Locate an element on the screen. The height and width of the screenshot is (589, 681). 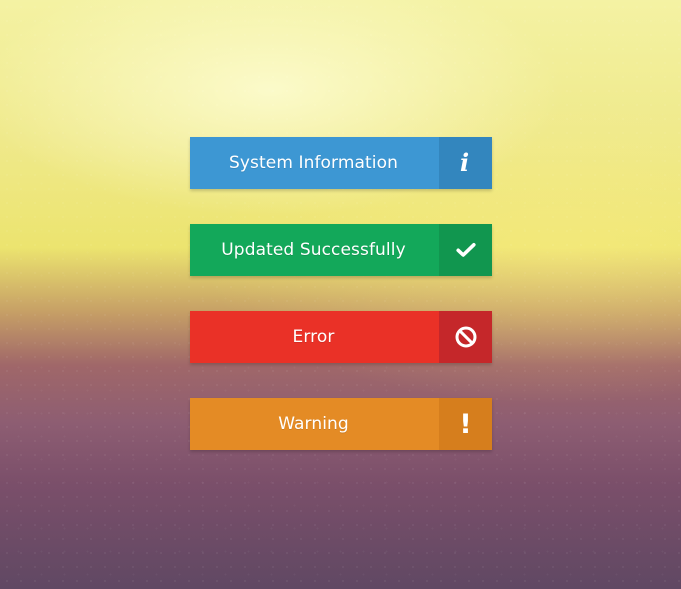
info-icon: i is located at coordinates (464, 162).